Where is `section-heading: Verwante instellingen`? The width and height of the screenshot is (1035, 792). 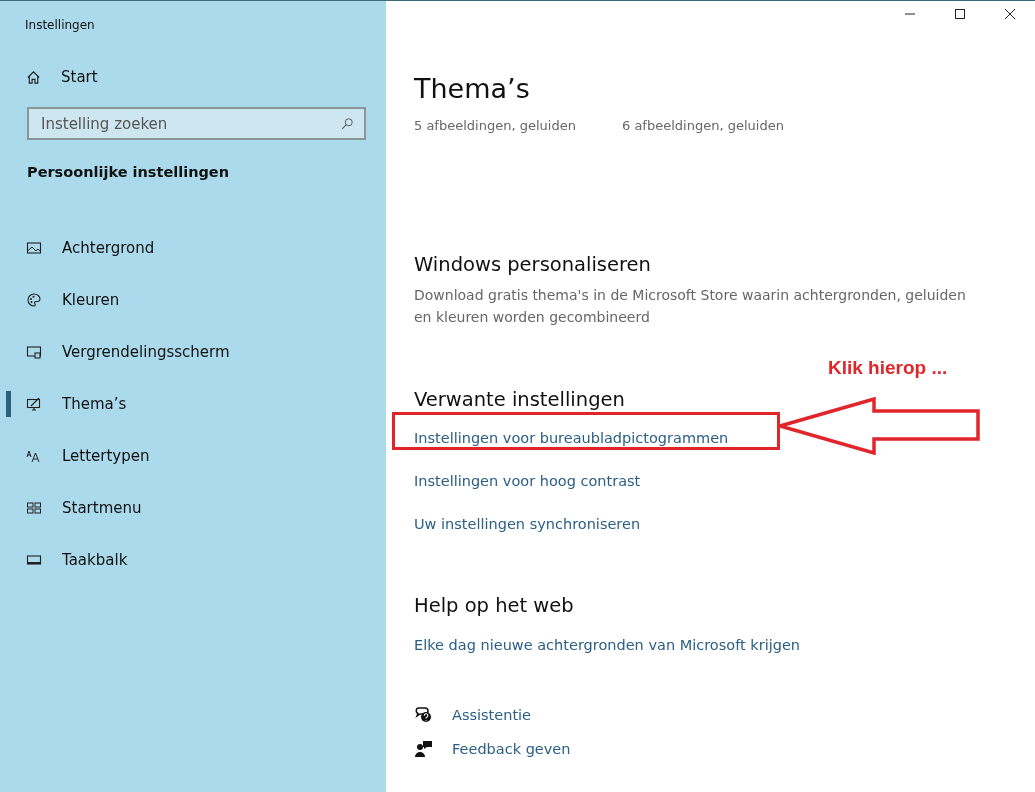 section-heading: Verwante instellingen is located at coordinates (520, 399).